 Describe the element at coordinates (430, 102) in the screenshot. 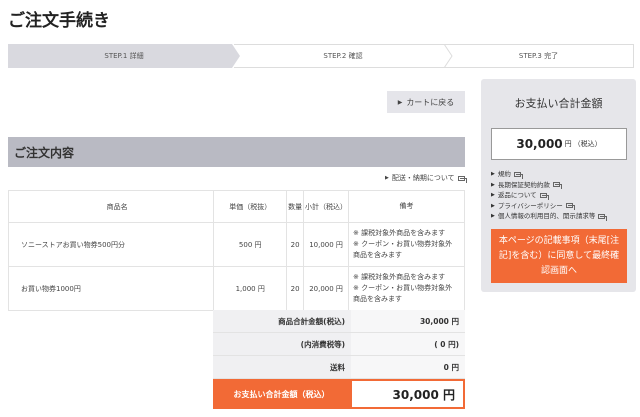

I see `back-to-cart-label: カートに戻る` at that location.